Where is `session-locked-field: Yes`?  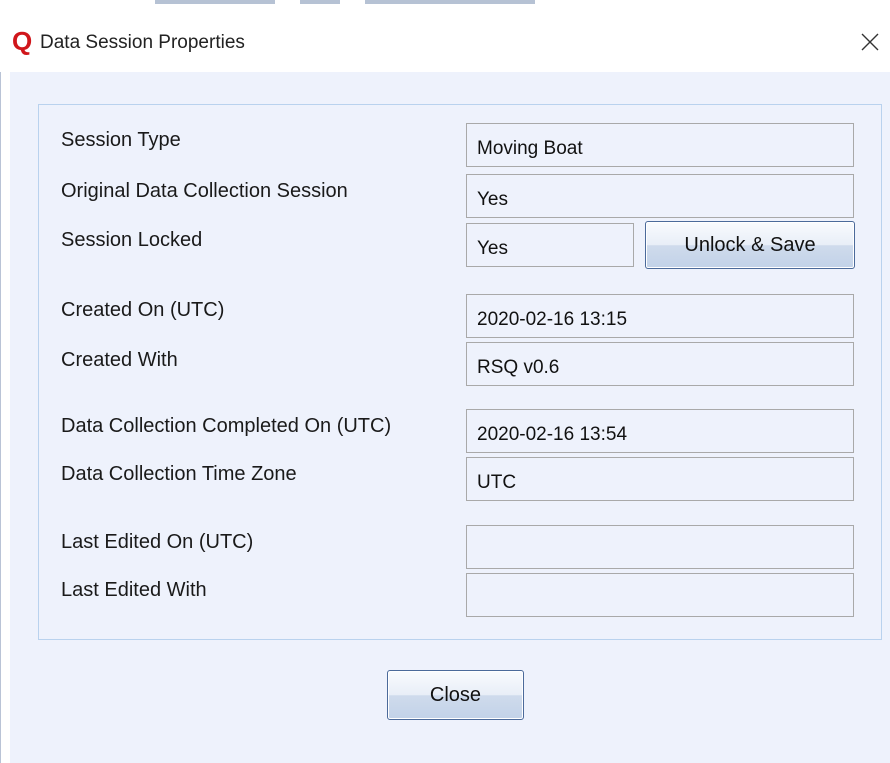
session-locked-field: Yes is located at coordinates (550, 245).